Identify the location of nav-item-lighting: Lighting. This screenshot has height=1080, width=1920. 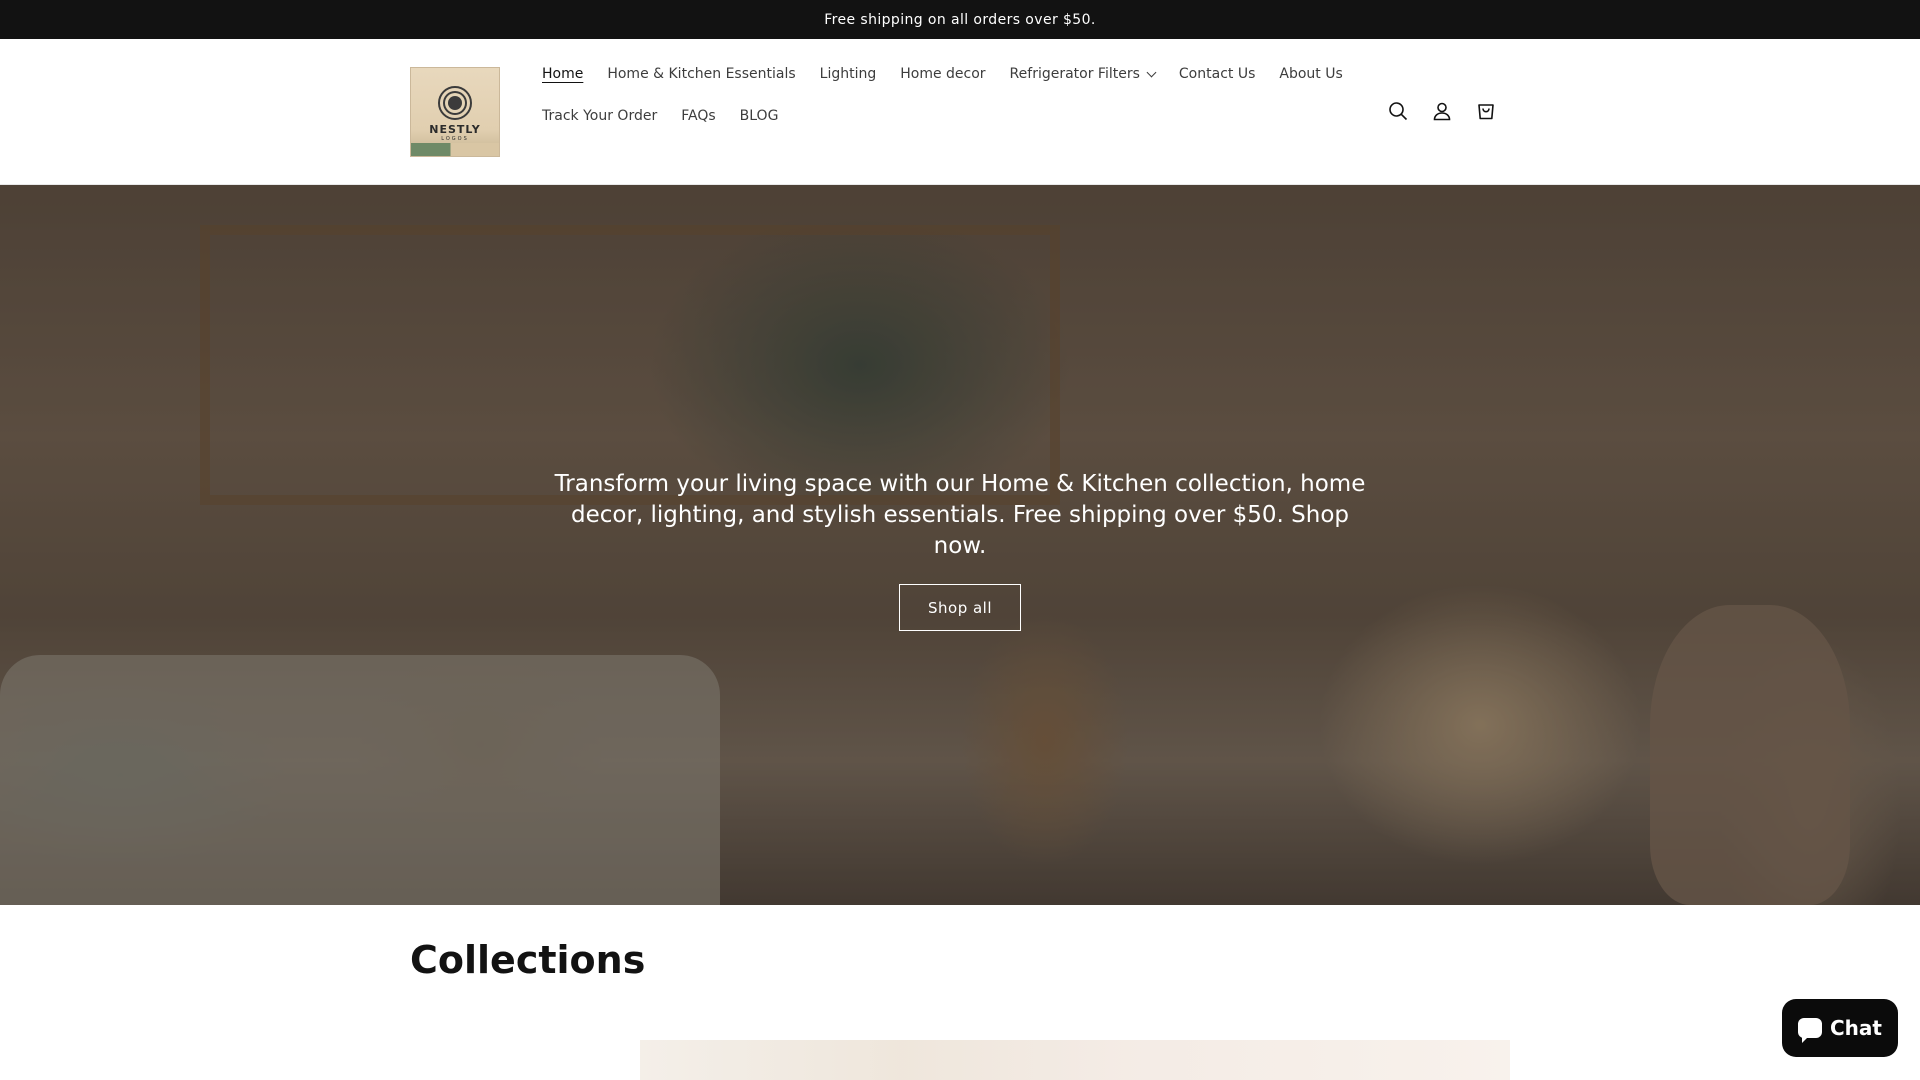
(848, 74).